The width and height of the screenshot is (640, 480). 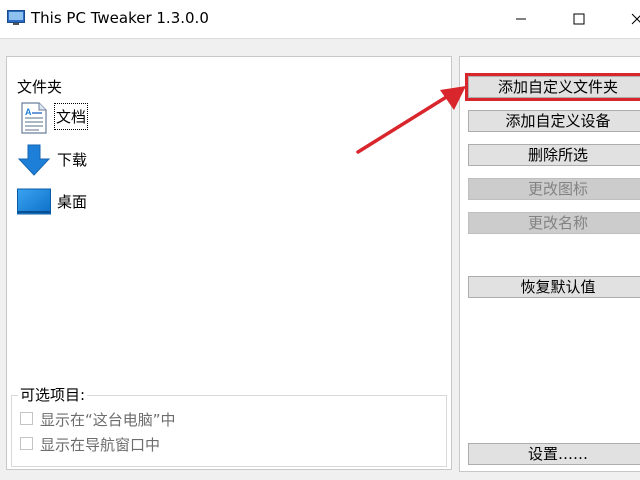 What do you see at coordinates (100, 445) in the screenshot?
I see `show-in-navigation-label: 显示在导航窗口中` at bounding box center [100, 445].